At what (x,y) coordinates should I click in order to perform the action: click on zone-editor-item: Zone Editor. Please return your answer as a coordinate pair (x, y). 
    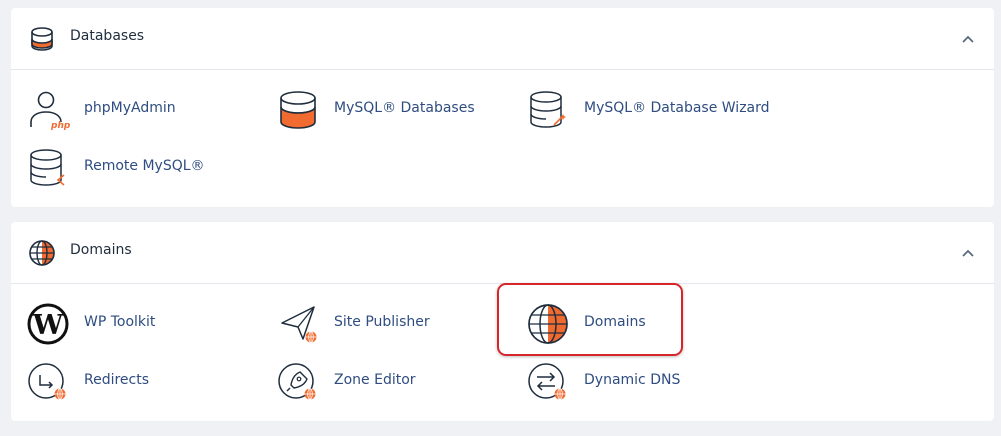
    Looking at the image, I should click on (376, 382).